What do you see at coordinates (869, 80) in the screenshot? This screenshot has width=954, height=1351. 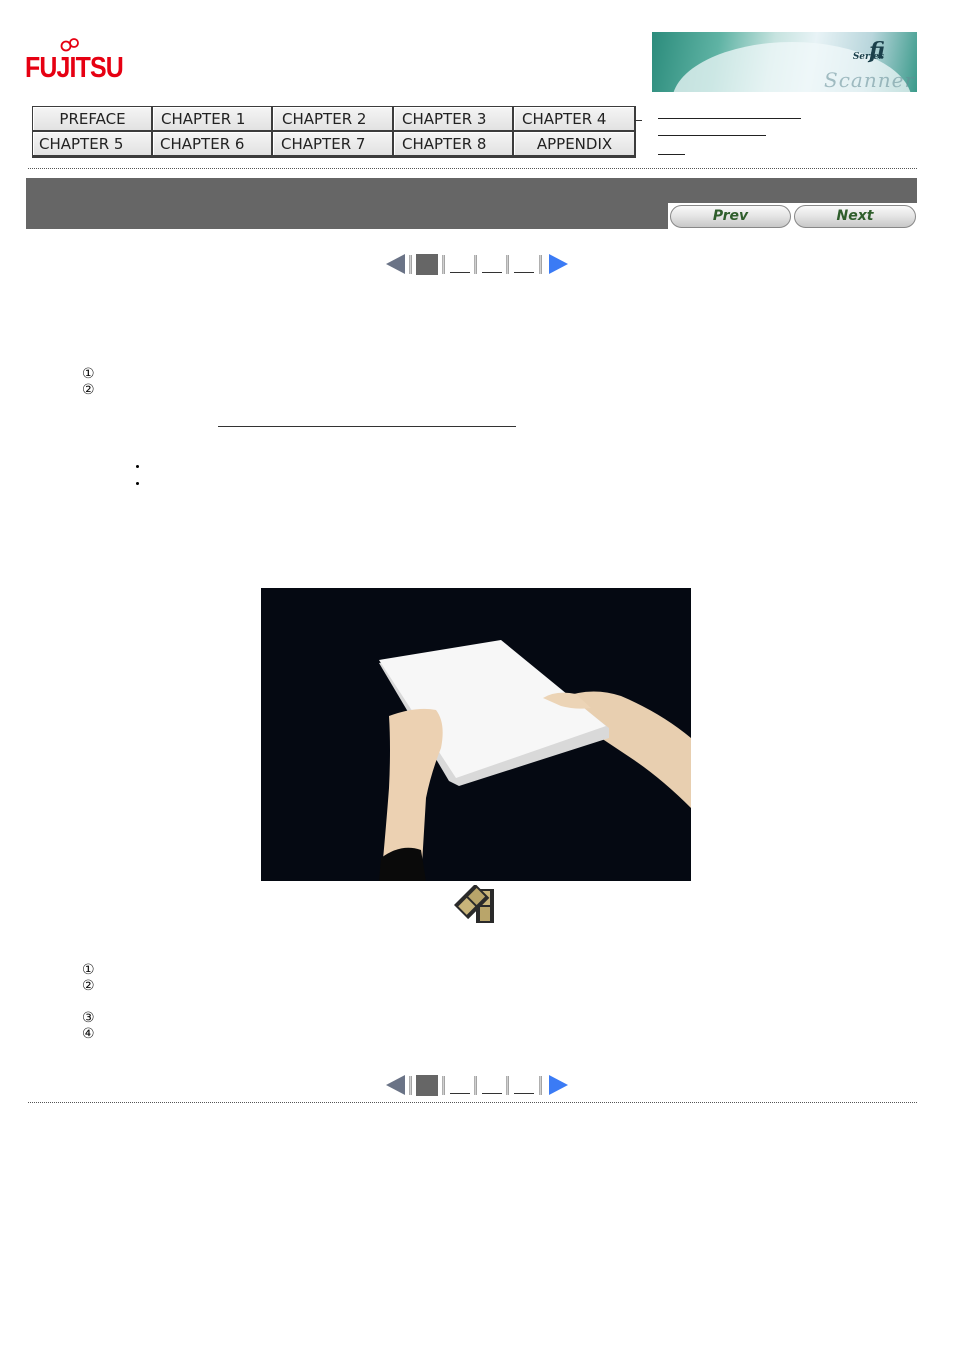 I see `banner-scanner: Scanner` at bounding box center [869, 80].